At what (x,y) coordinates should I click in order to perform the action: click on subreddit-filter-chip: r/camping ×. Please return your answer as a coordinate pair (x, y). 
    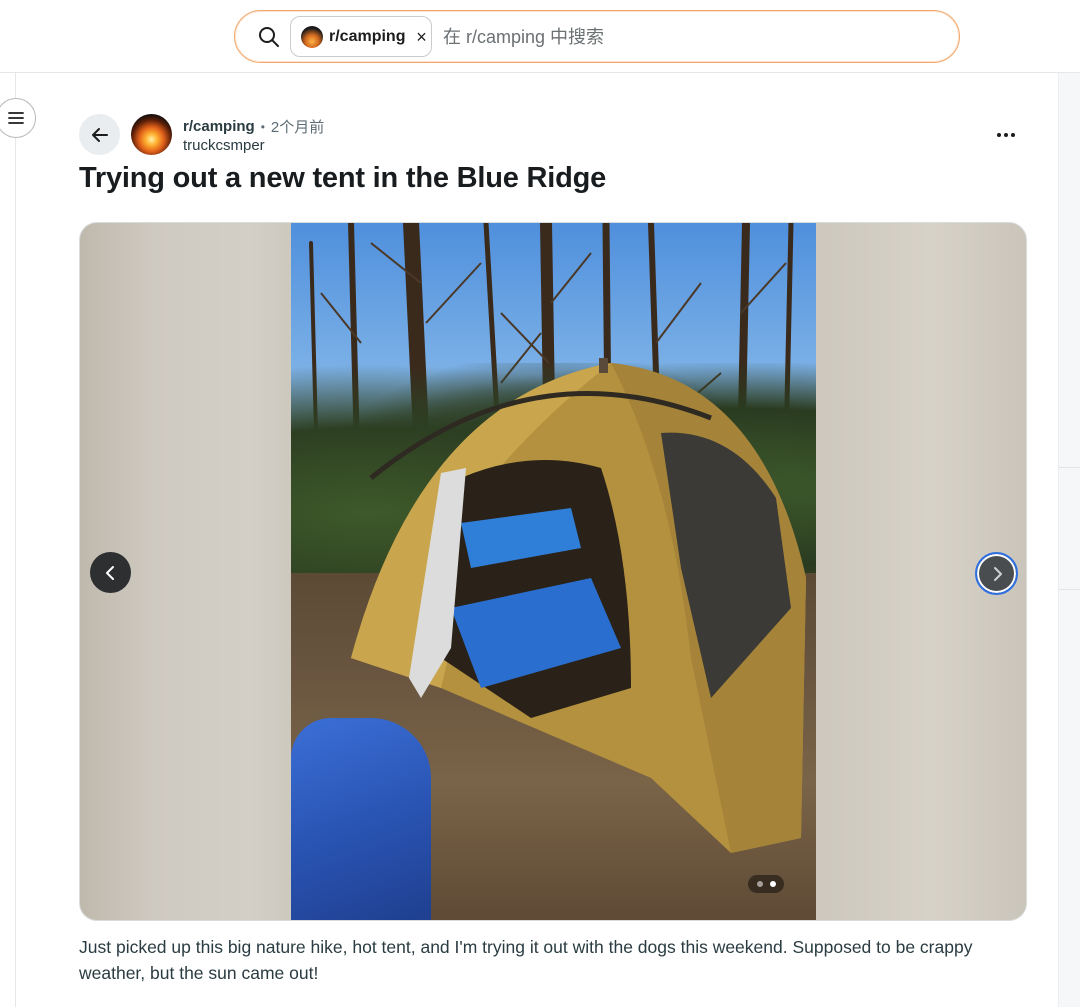
    Looking at the image, I should click on (361, 36).